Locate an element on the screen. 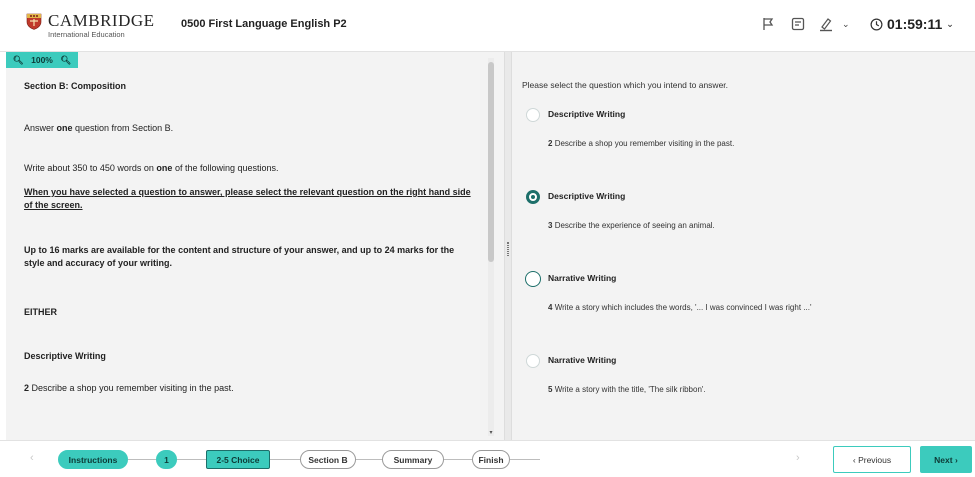 This screenshot has width=975, height=477. zoom-level: 100% is located at coordinates (42, 60).